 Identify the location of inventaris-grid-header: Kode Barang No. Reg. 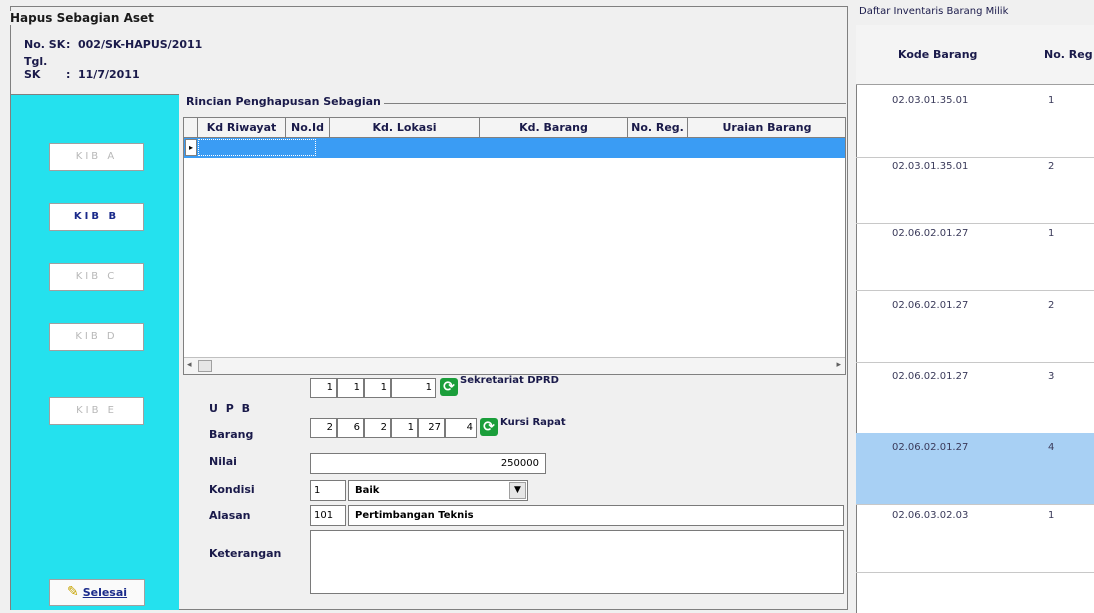
(975, 55).